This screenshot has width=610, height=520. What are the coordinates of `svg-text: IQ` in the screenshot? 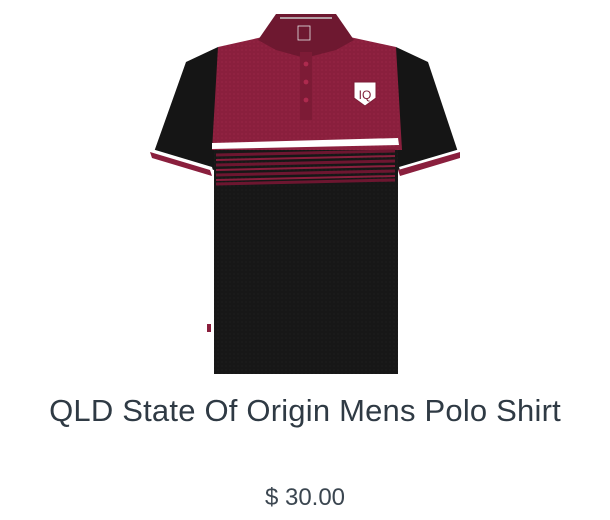 It's located at (365, 95).